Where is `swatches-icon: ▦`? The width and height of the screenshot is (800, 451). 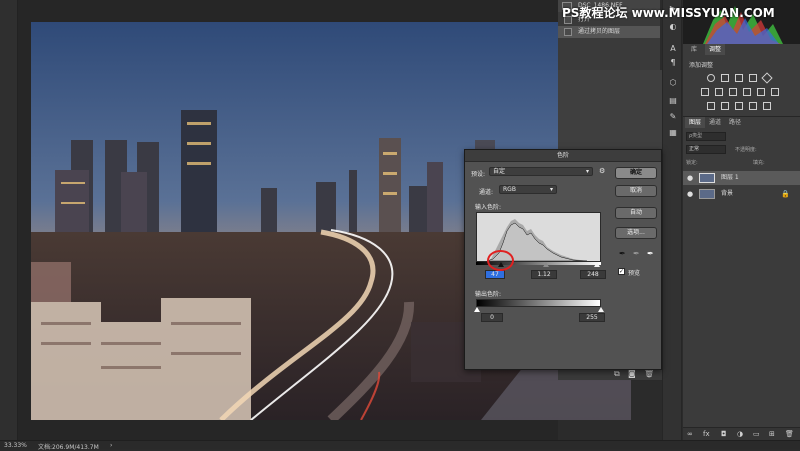 swatches-icon: ▦ is located at coordinates (673, 133).